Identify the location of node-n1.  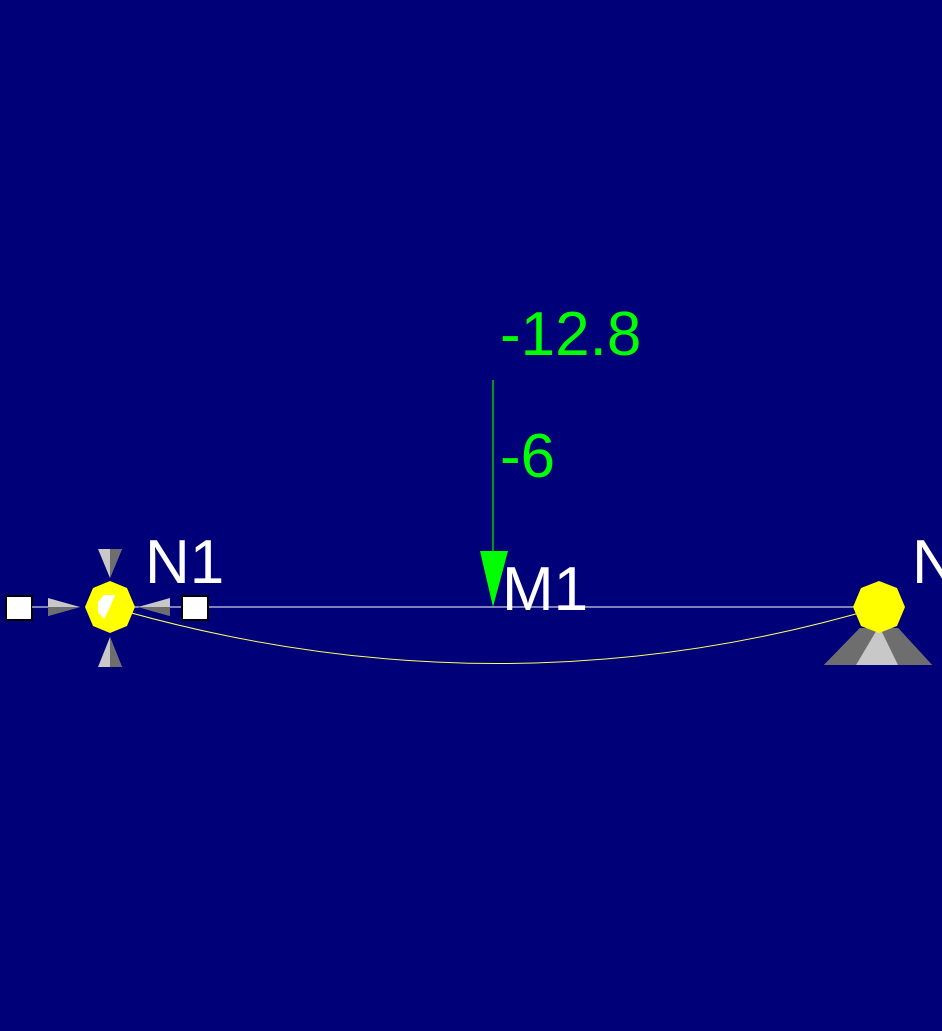
(110, 607).